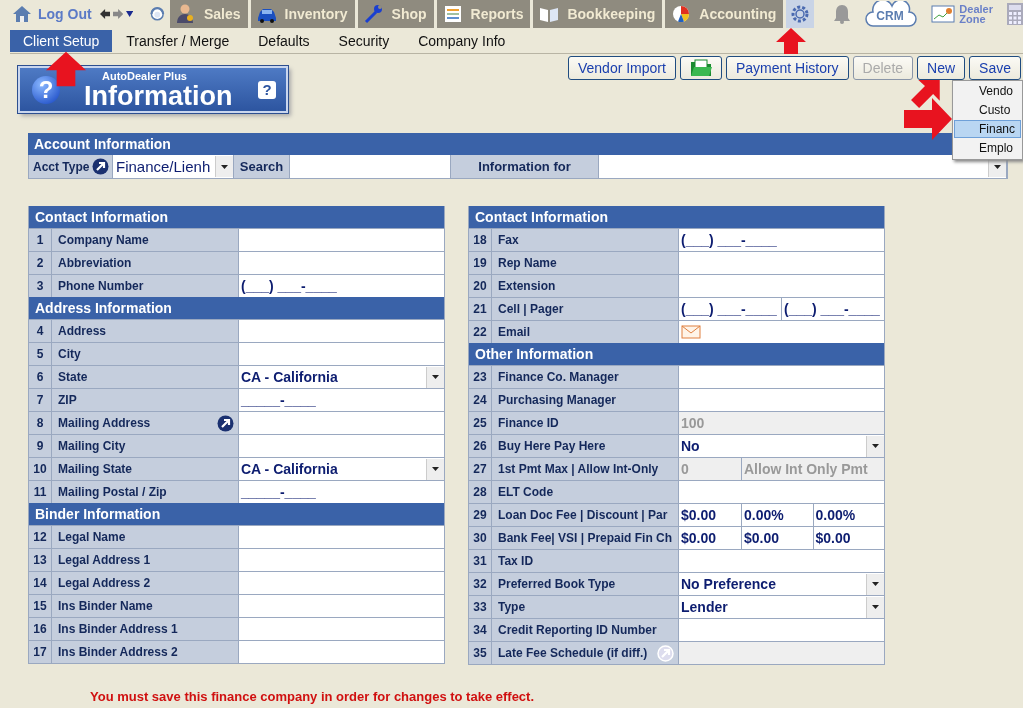 This screenshot has height=708, width=1023. I want to click on row-number: 9, so click(40, 446).